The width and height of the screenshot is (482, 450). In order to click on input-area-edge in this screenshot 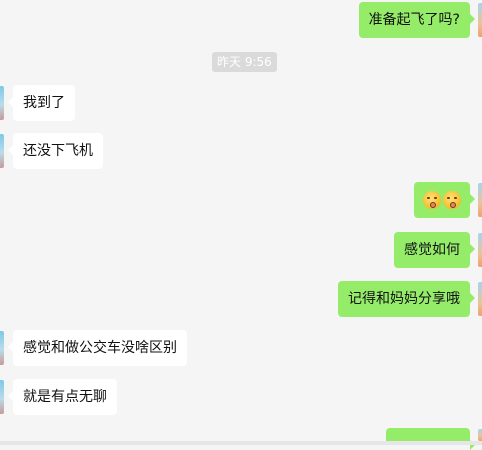, I will do `click(241, 443)`.